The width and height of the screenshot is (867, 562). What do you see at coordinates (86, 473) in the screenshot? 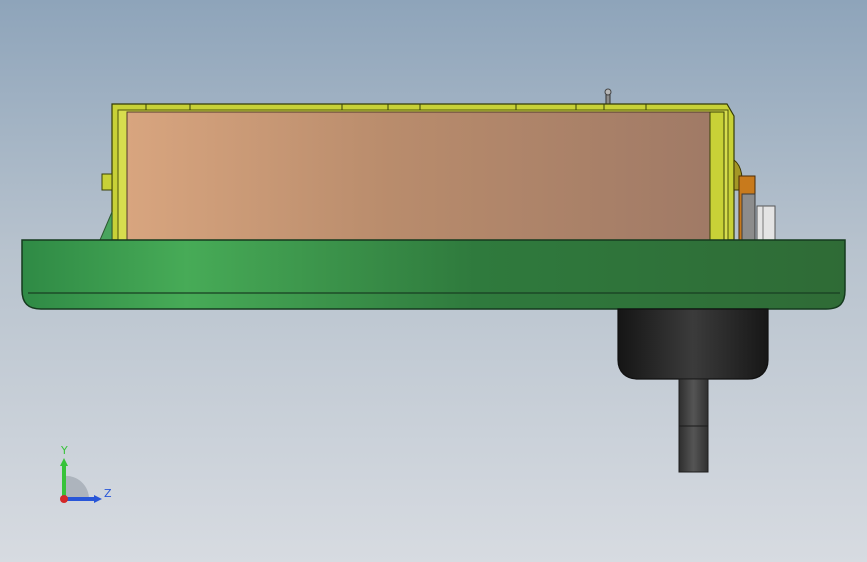
I see `orientation-triad: Y Z` at bounding box center [86, 473].